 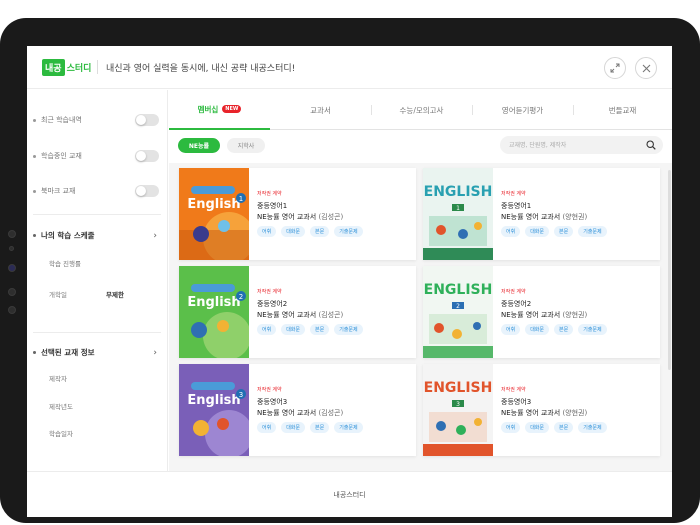 I want to click on tab-label: 영어듣기평가, so click(x=522, y=110).